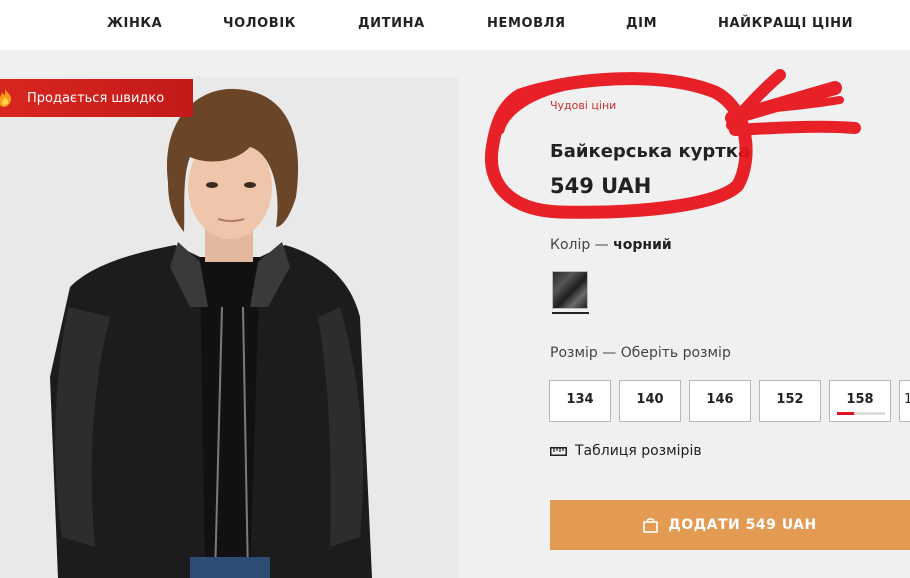 The height and width of the screenshot is (578, 910). I want to click on nav-item-best-prices: НАЙКРАЩІ ЦІНИ, so click(785, 23).